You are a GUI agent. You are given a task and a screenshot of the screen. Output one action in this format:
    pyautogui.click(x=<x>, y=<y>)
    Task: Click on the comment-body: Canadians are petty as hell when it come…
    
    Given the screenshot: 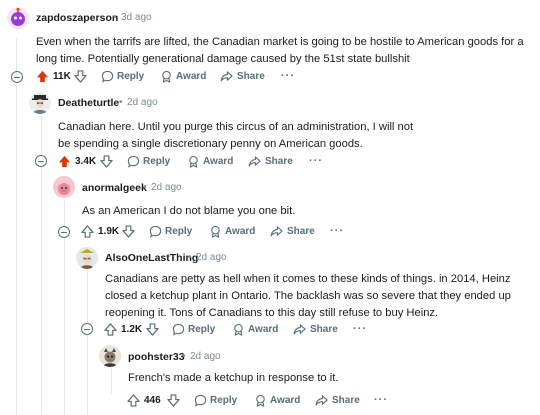 What is the action you would take?
    pyautogui.click(x=308, y=296)
    